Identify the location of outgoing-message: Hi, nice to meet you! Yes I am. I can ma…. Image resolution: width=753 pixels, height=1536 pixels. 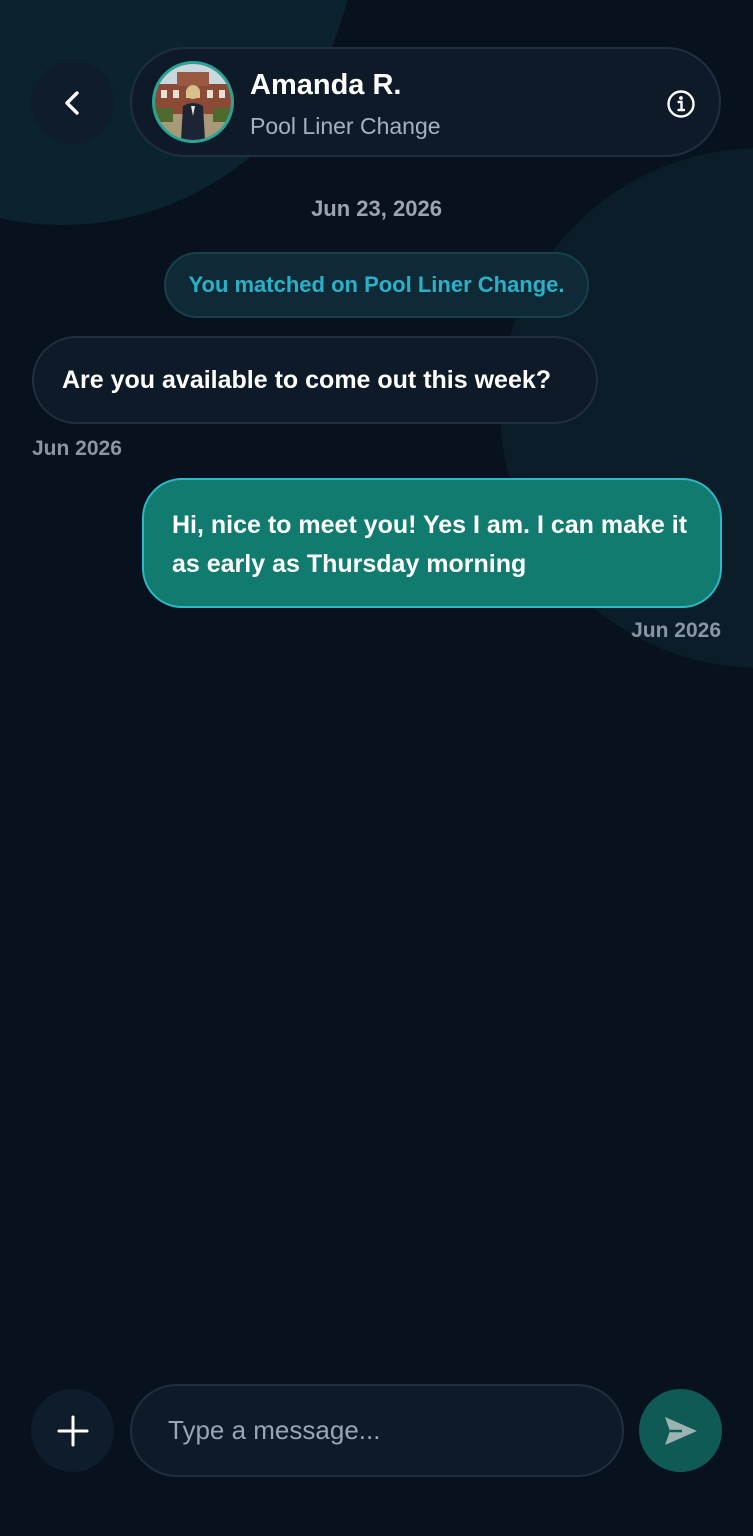
(432, 543).